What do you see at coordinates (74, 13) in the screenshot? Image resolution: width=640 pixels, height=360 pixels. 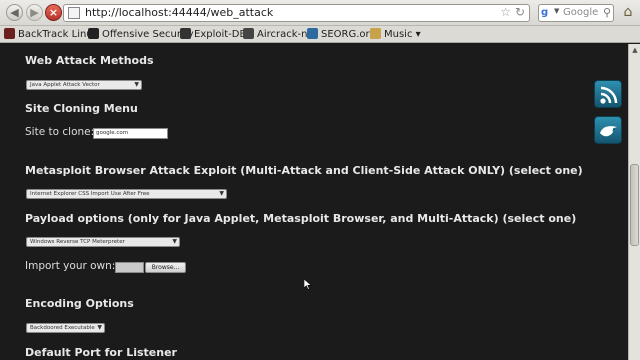 I see `page-favicon-icon` at bounding box center [74, 13].